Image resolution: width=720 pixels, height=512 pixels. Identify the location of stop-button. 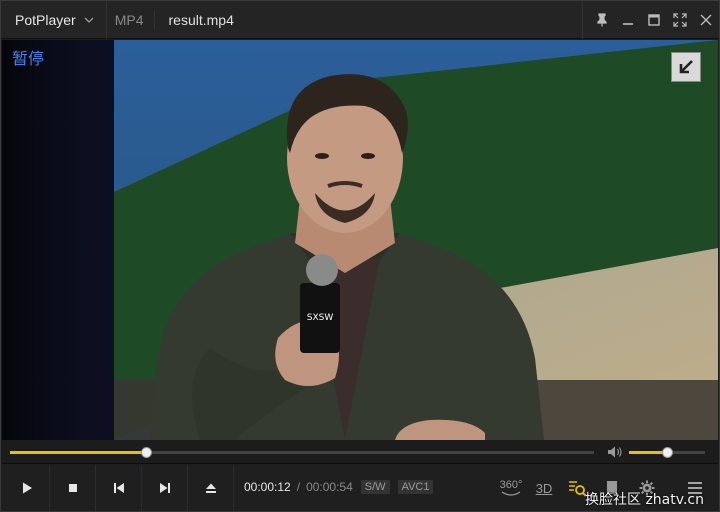
(73, 488).